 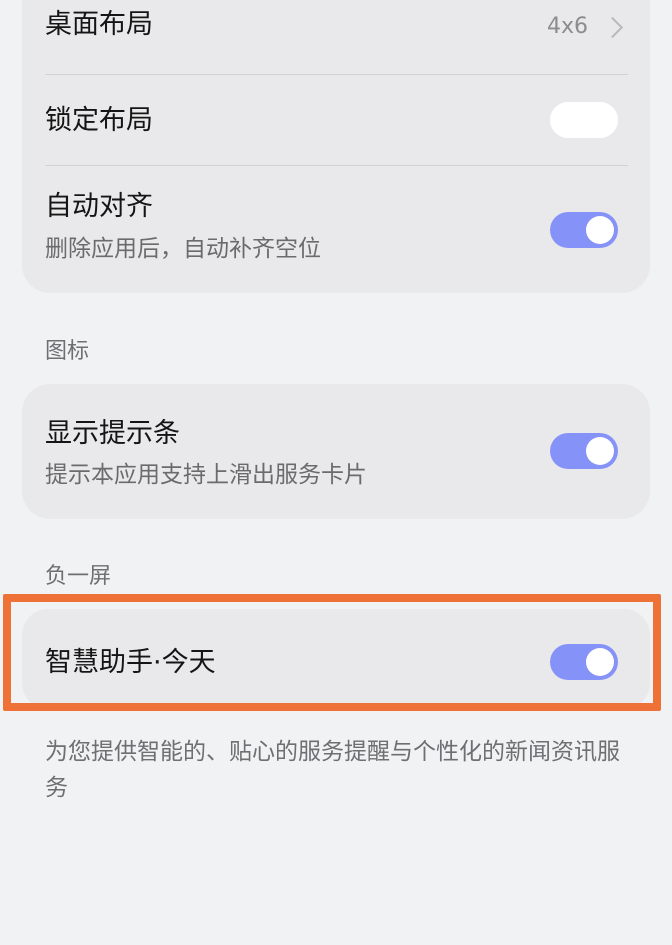 I want to click on smart-assistant-title: 智慧助手·今天, so click(x=130, y=662).